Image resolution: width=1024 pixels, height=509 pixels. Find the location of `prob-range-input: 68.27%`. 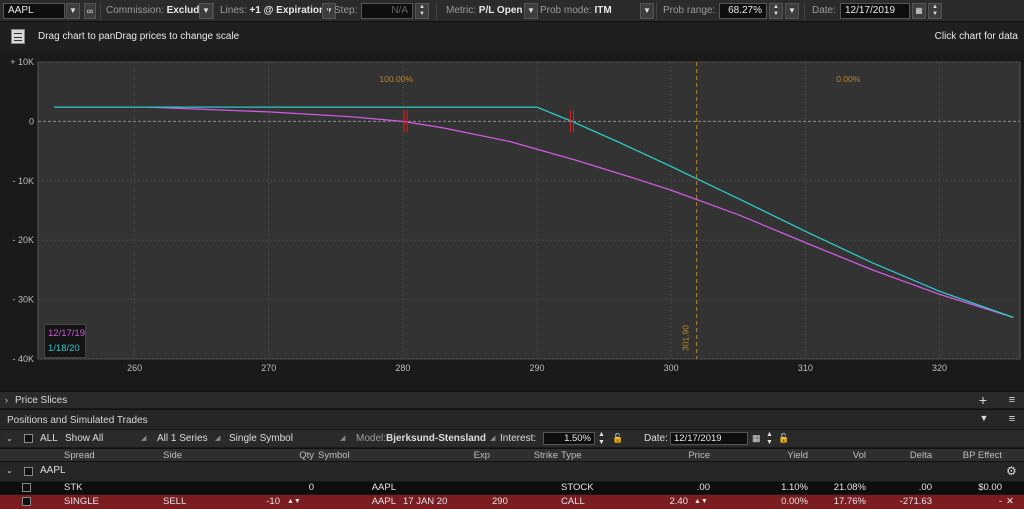

prob-range-input: 68.27% is located at coordinates (743, 11).